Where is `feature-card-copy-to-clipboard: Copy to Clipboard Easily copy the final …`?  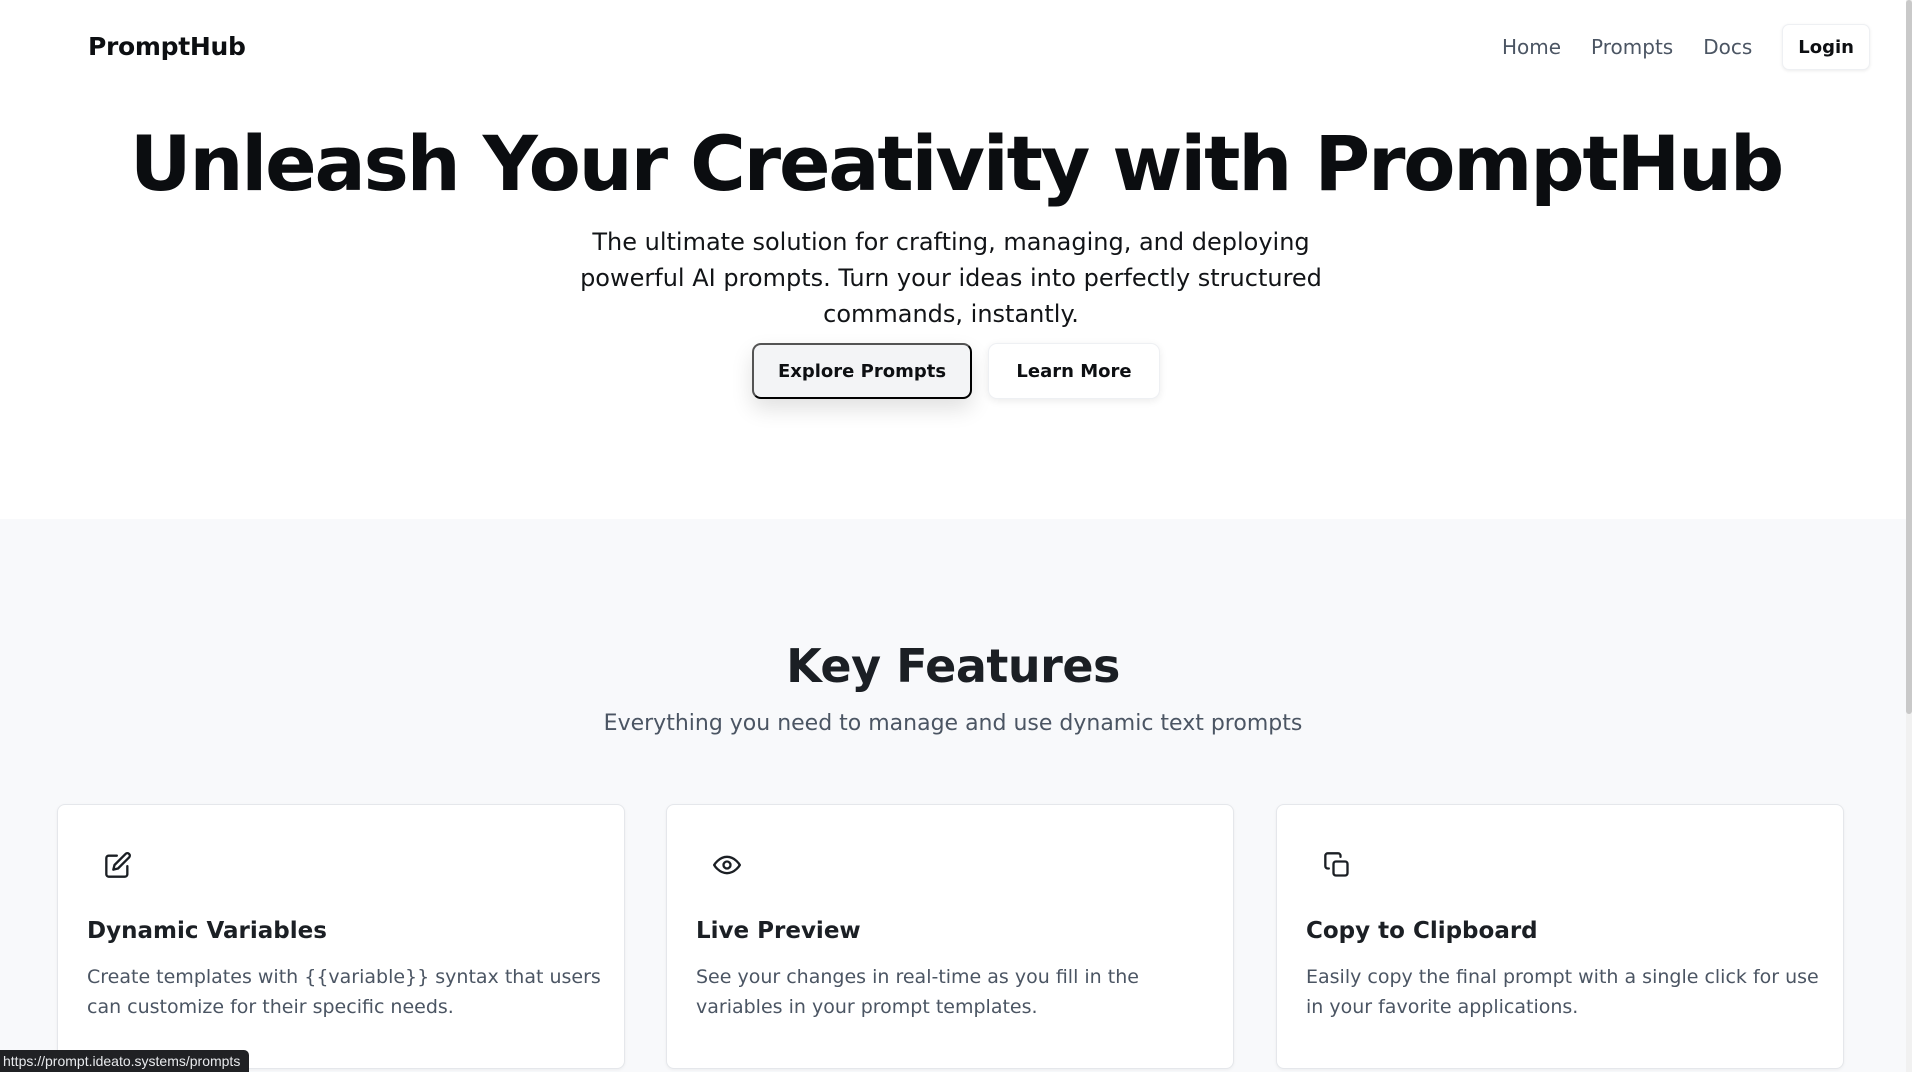 feature-card-copy-to-clipboard: Copy to Clipboard Easily copy the final … is located at coordinates (1560, 936).